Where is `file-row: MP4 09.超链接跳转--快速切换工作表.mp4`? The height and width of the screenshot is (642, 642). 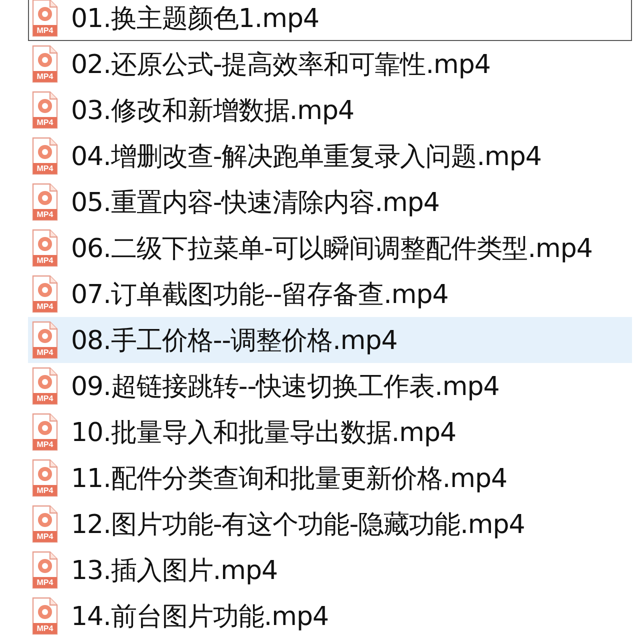 file-row: MP4 09.超链接跳转--快速切换工作表.mp4 is located at coordinates (330, 386).